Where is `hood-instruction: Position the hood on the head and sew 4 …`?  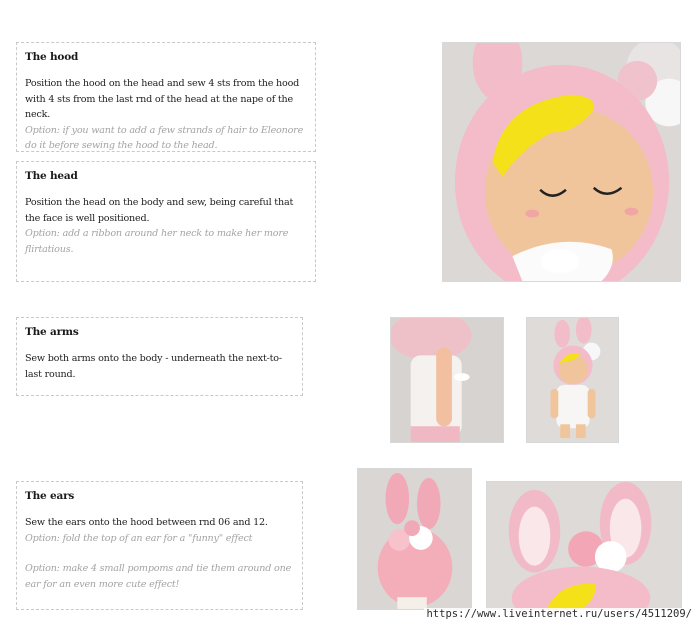
hood-instruction: Position the hood on the head and sew 4 … is located at coordinates (162, 99).